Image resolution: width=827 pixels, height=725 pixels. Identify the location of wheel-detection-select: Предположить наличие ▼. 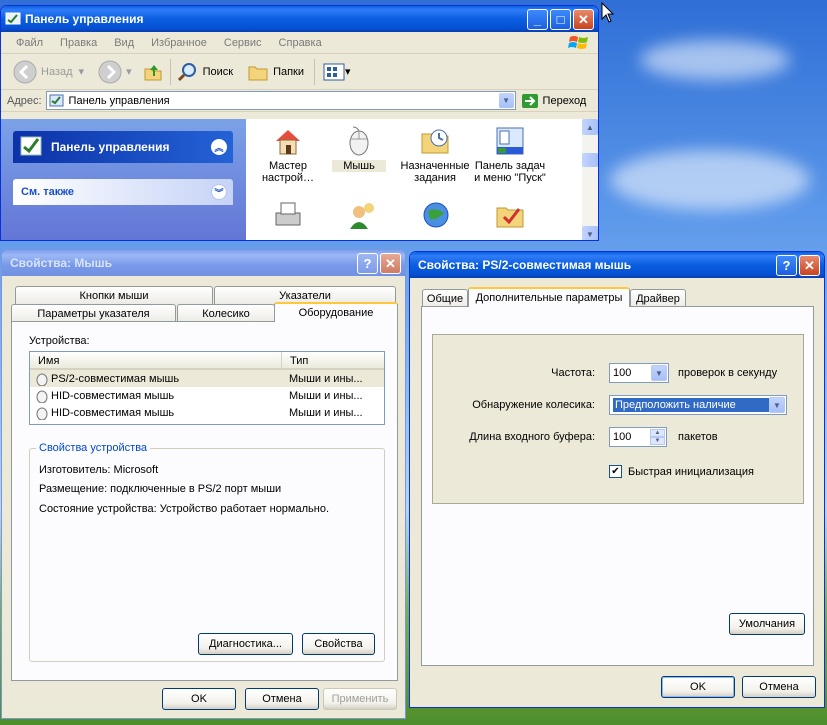
(698, 405).